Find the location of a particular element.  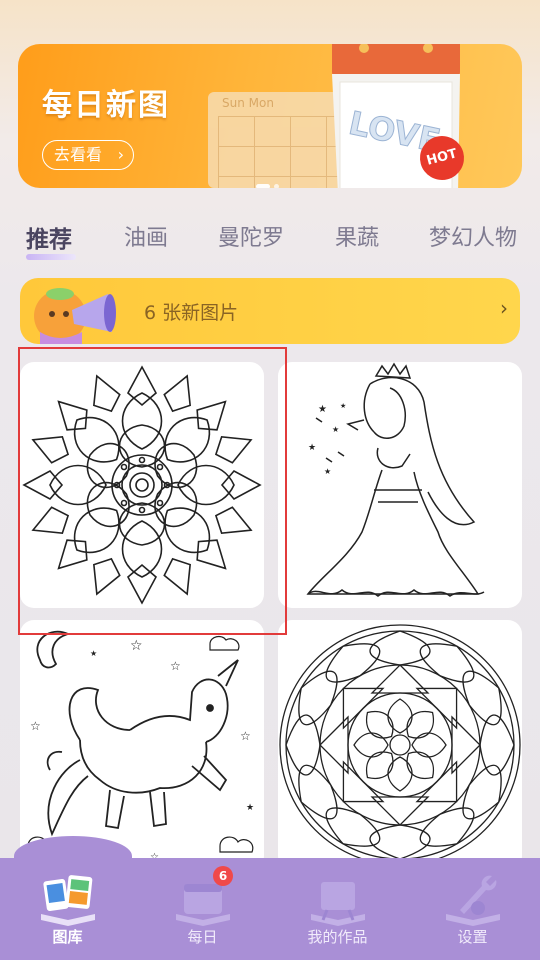

go-see-button: 去看看 › is located at coordinates (88, 155).